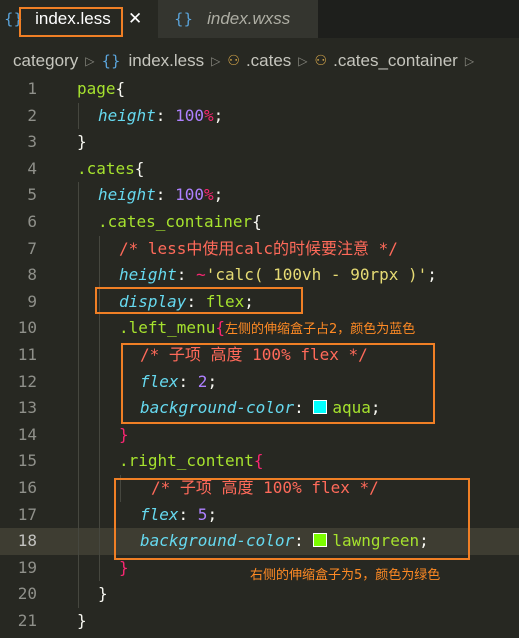 Image resolution: width=519 pixels, height=638 pixels. I want to click on code-text: display: flex;, so click(186, 301).